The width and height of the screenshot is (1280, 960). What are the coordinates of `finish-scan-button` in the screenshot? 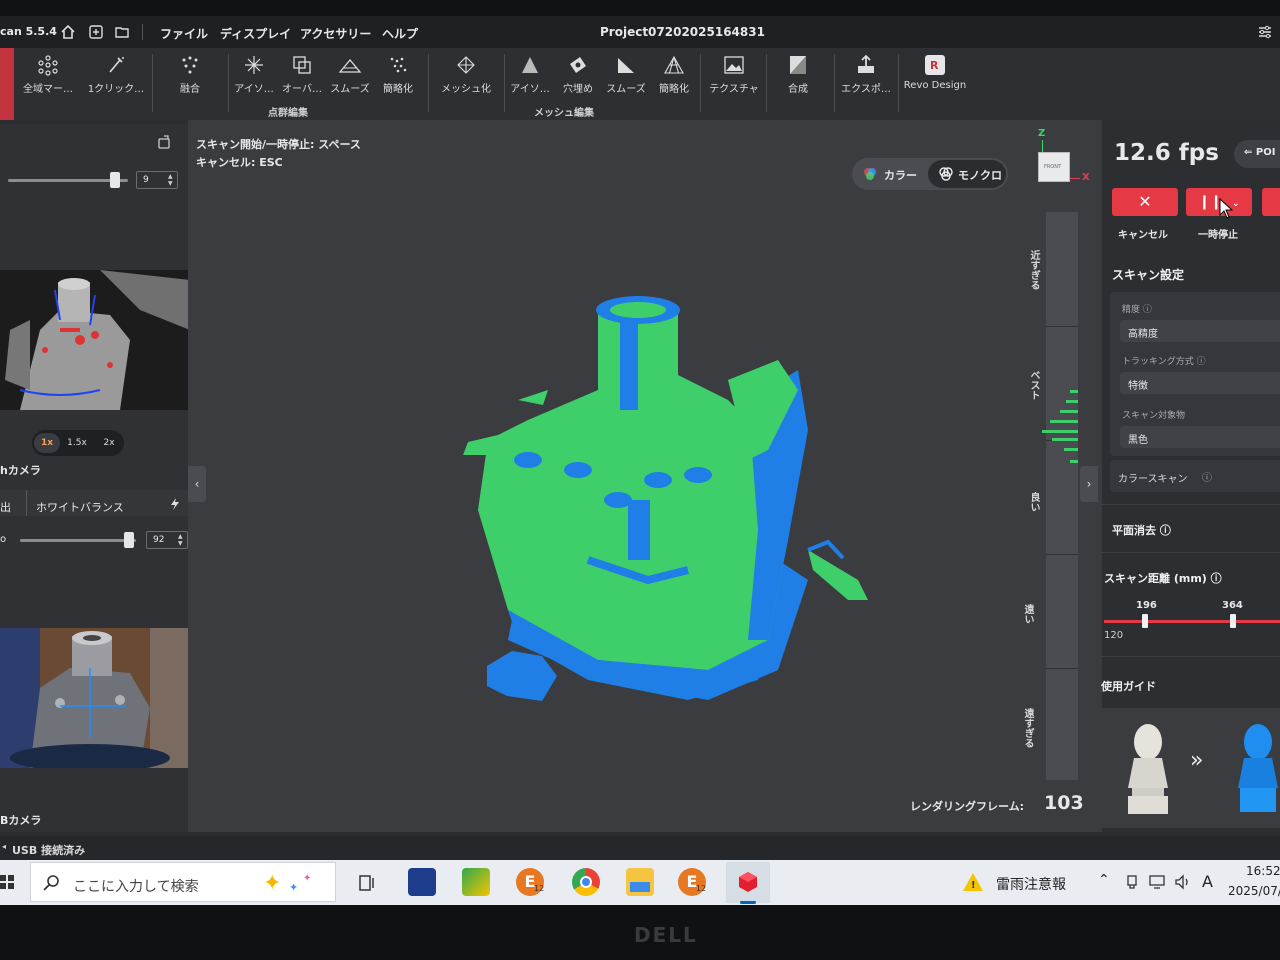 It's located at (1271, 202).